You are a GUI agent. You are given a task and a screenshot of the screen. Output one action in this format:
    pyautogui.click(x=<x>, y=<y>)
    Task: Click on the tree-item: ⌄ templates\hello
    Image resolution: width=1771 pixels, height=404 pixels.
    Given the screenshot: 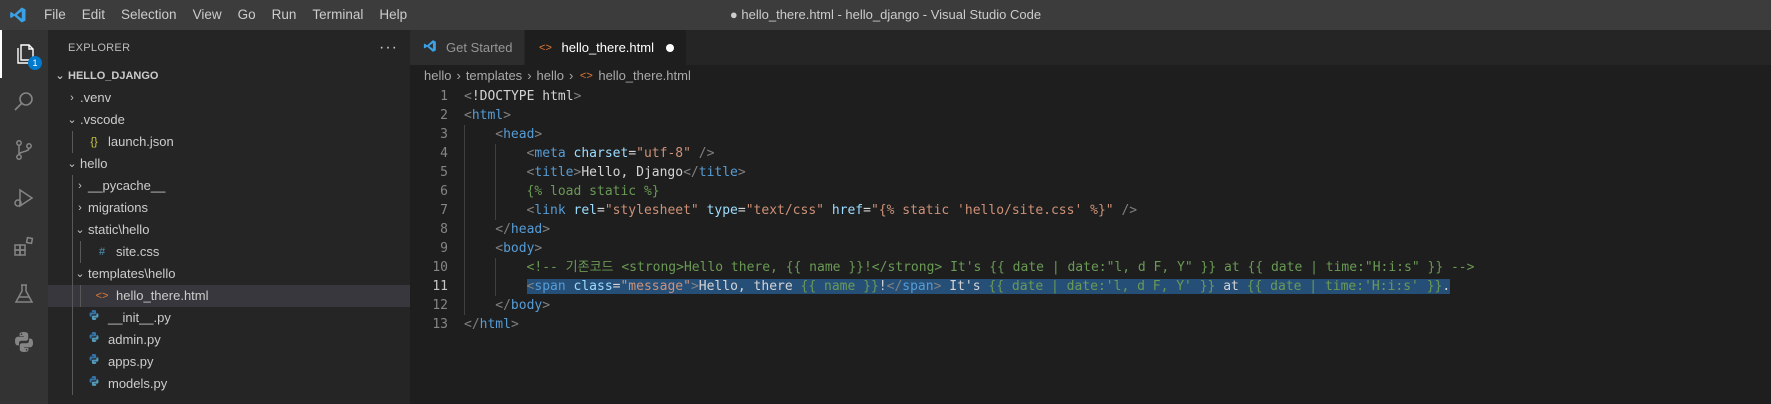 What is the action you would take?
    pyautogui.click(x=229, y=274)
    